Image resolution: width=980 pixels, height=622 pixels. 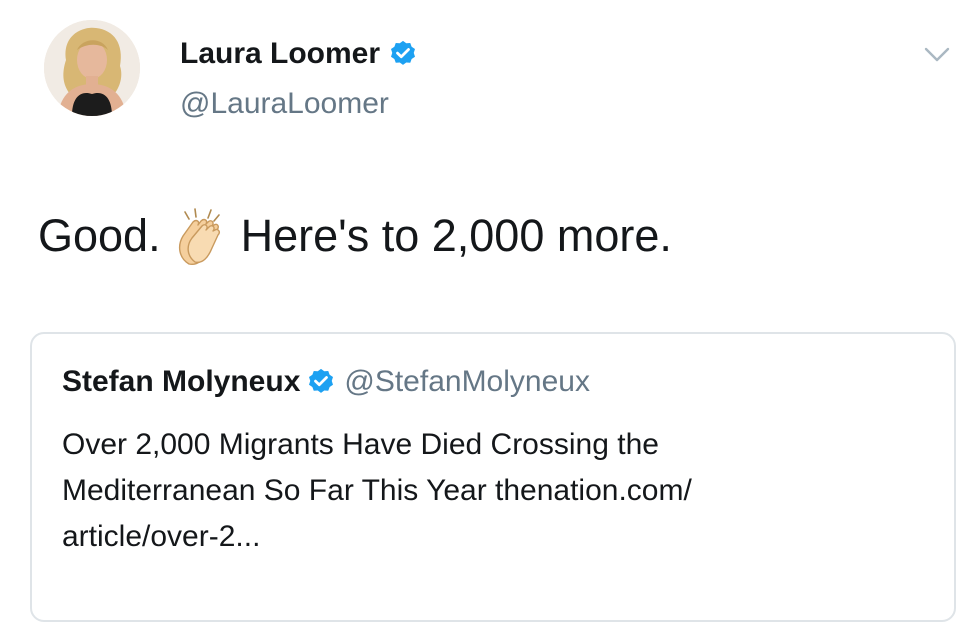 What do you see at coordinates (280, 54) in the screenshot?
I see `author-name: Laura Loomer` at bounding box center [280, 54].